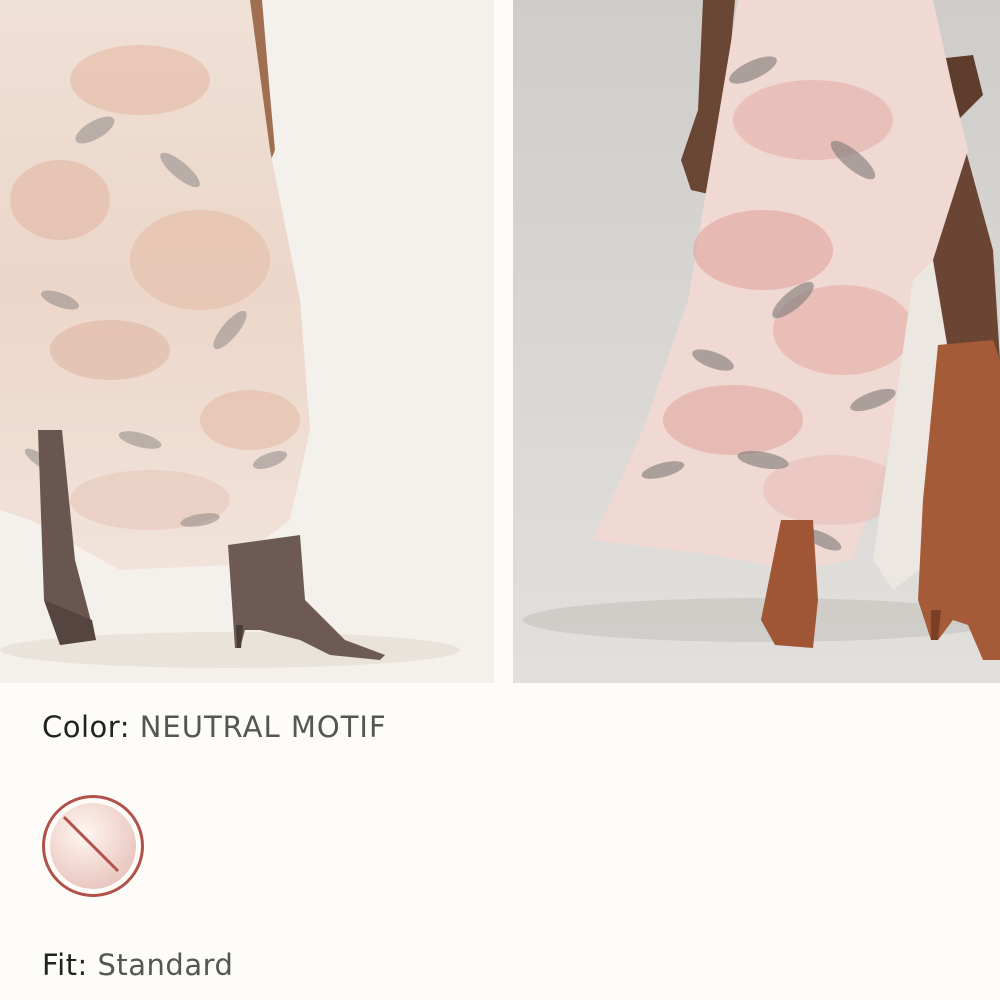  Describe the element at coordinates (263, 727) in the screenshot. I see `selected-color-value: NEUTRAL MOTIF` at that location.